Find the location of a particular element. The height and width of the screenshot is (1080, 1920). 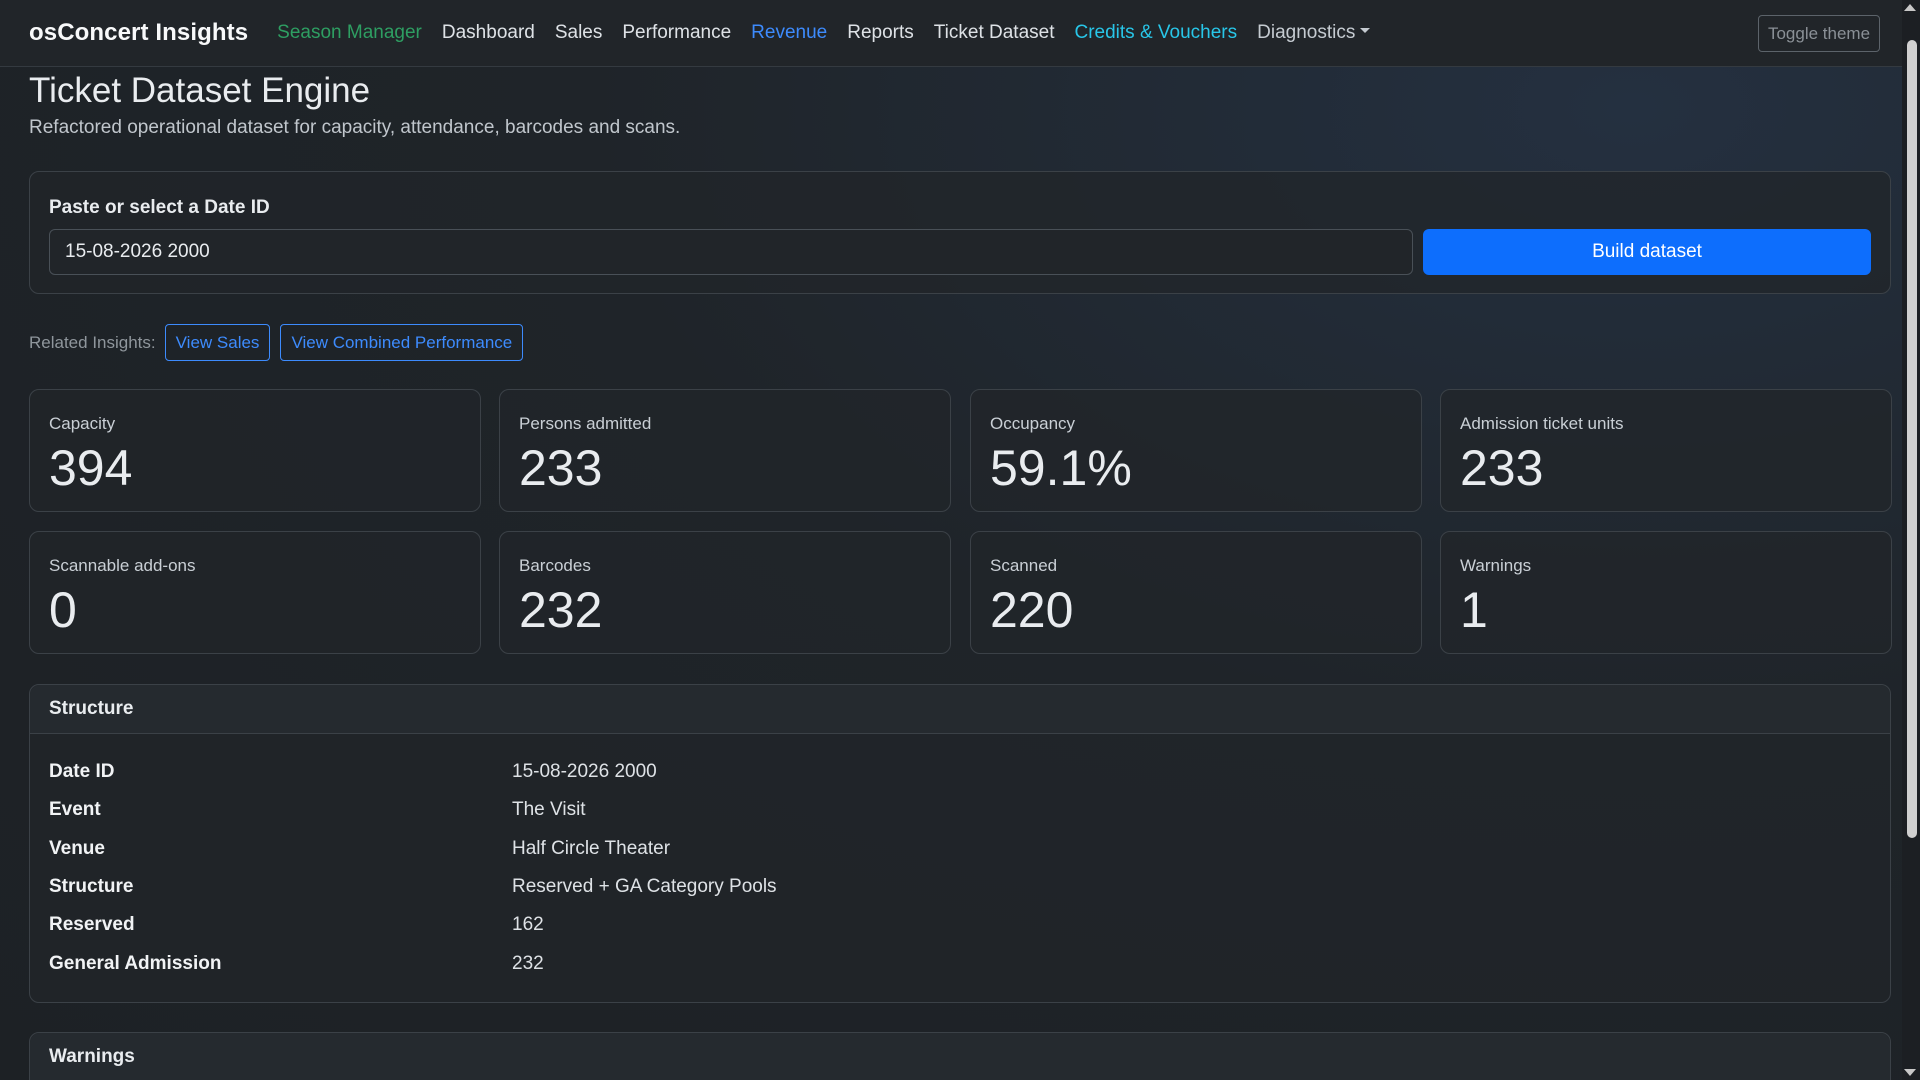

warnings-header: Warnings is located at coordinates (960, 1056).